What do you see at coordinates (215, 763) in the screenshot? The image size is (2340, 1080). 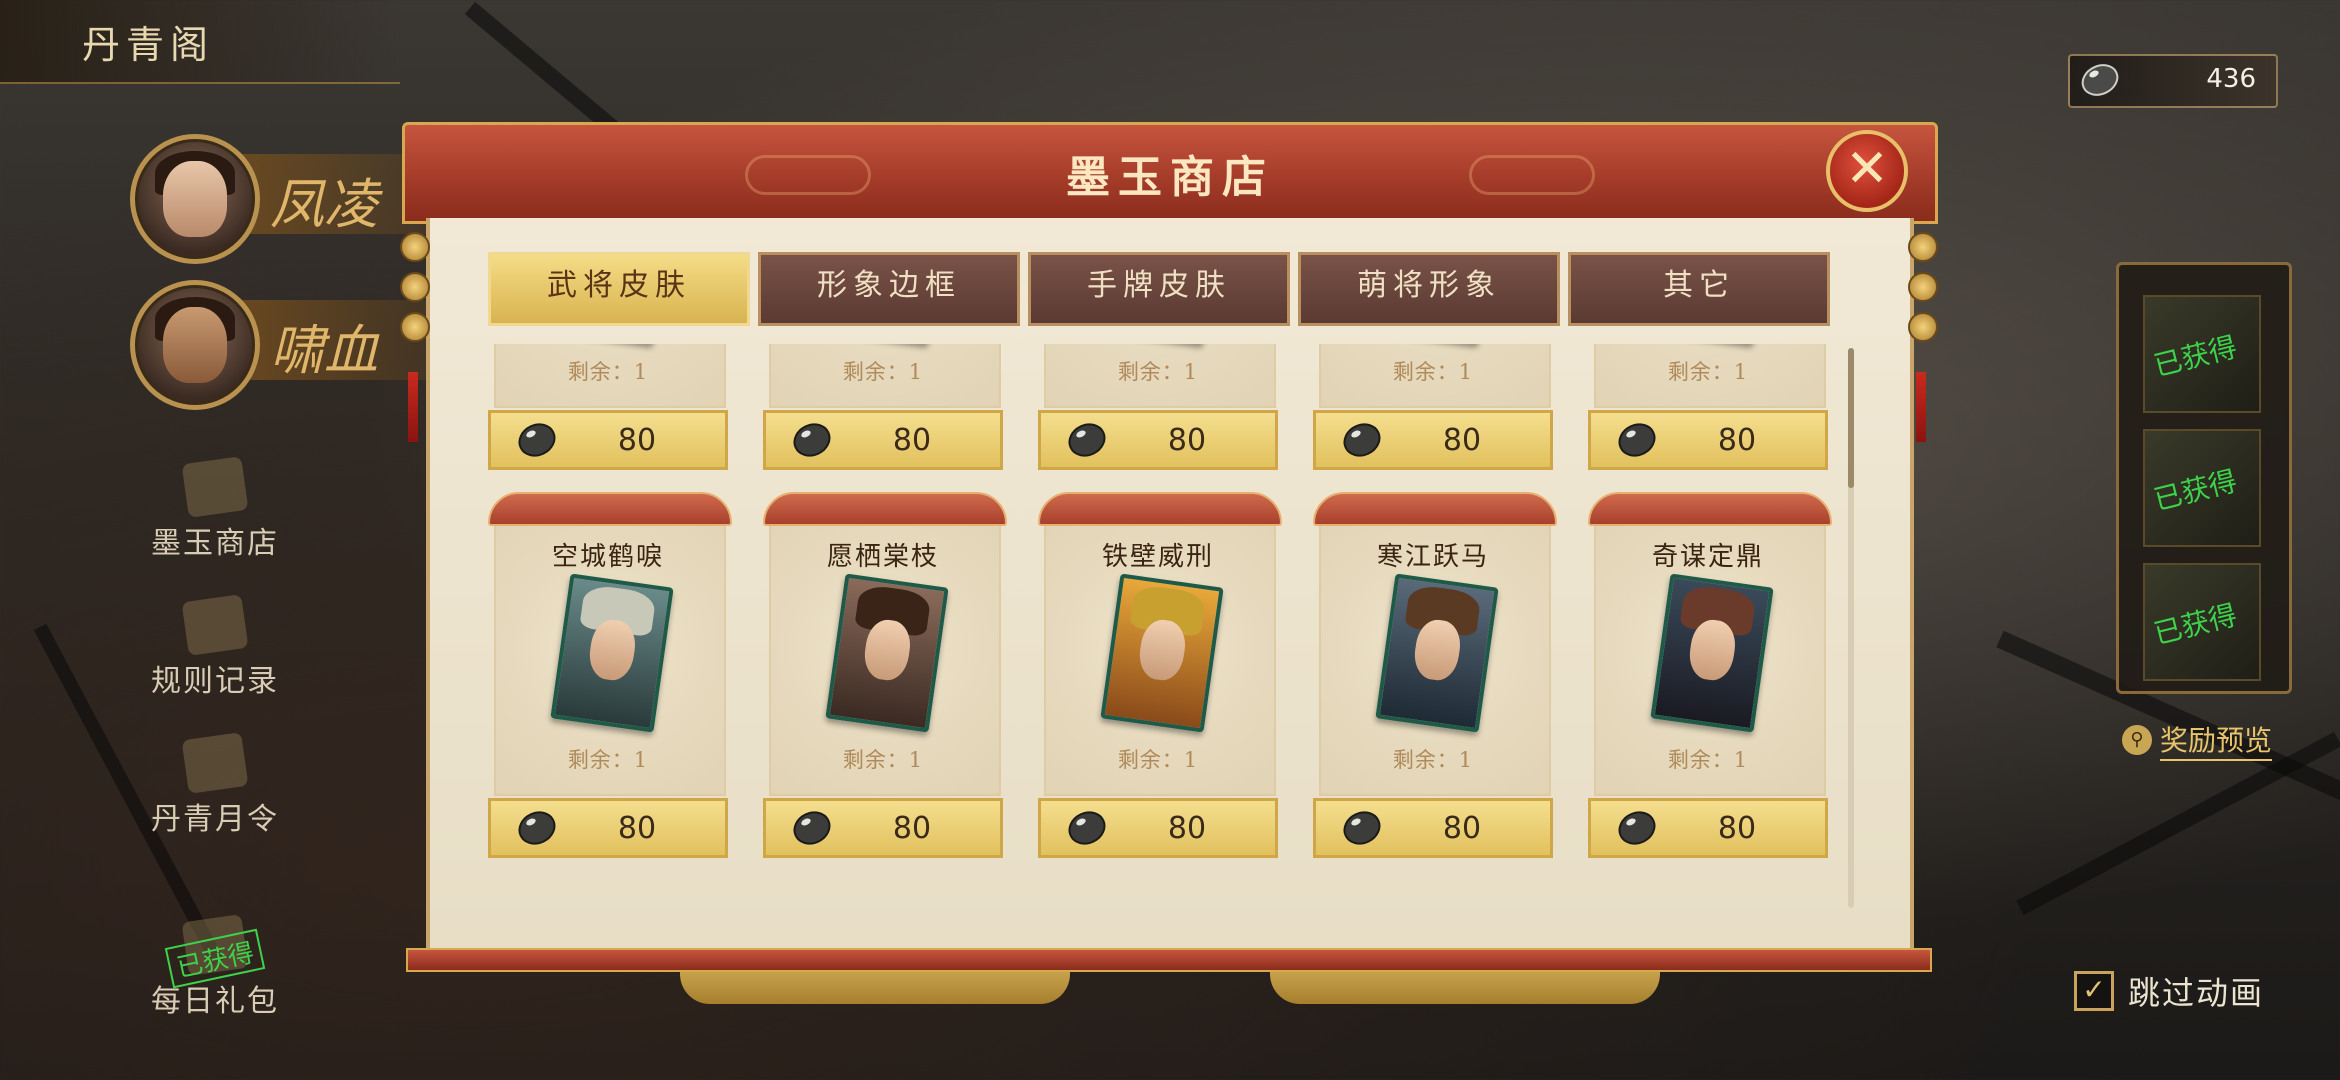 I see `token-icon` at bounding box center [215, 763].